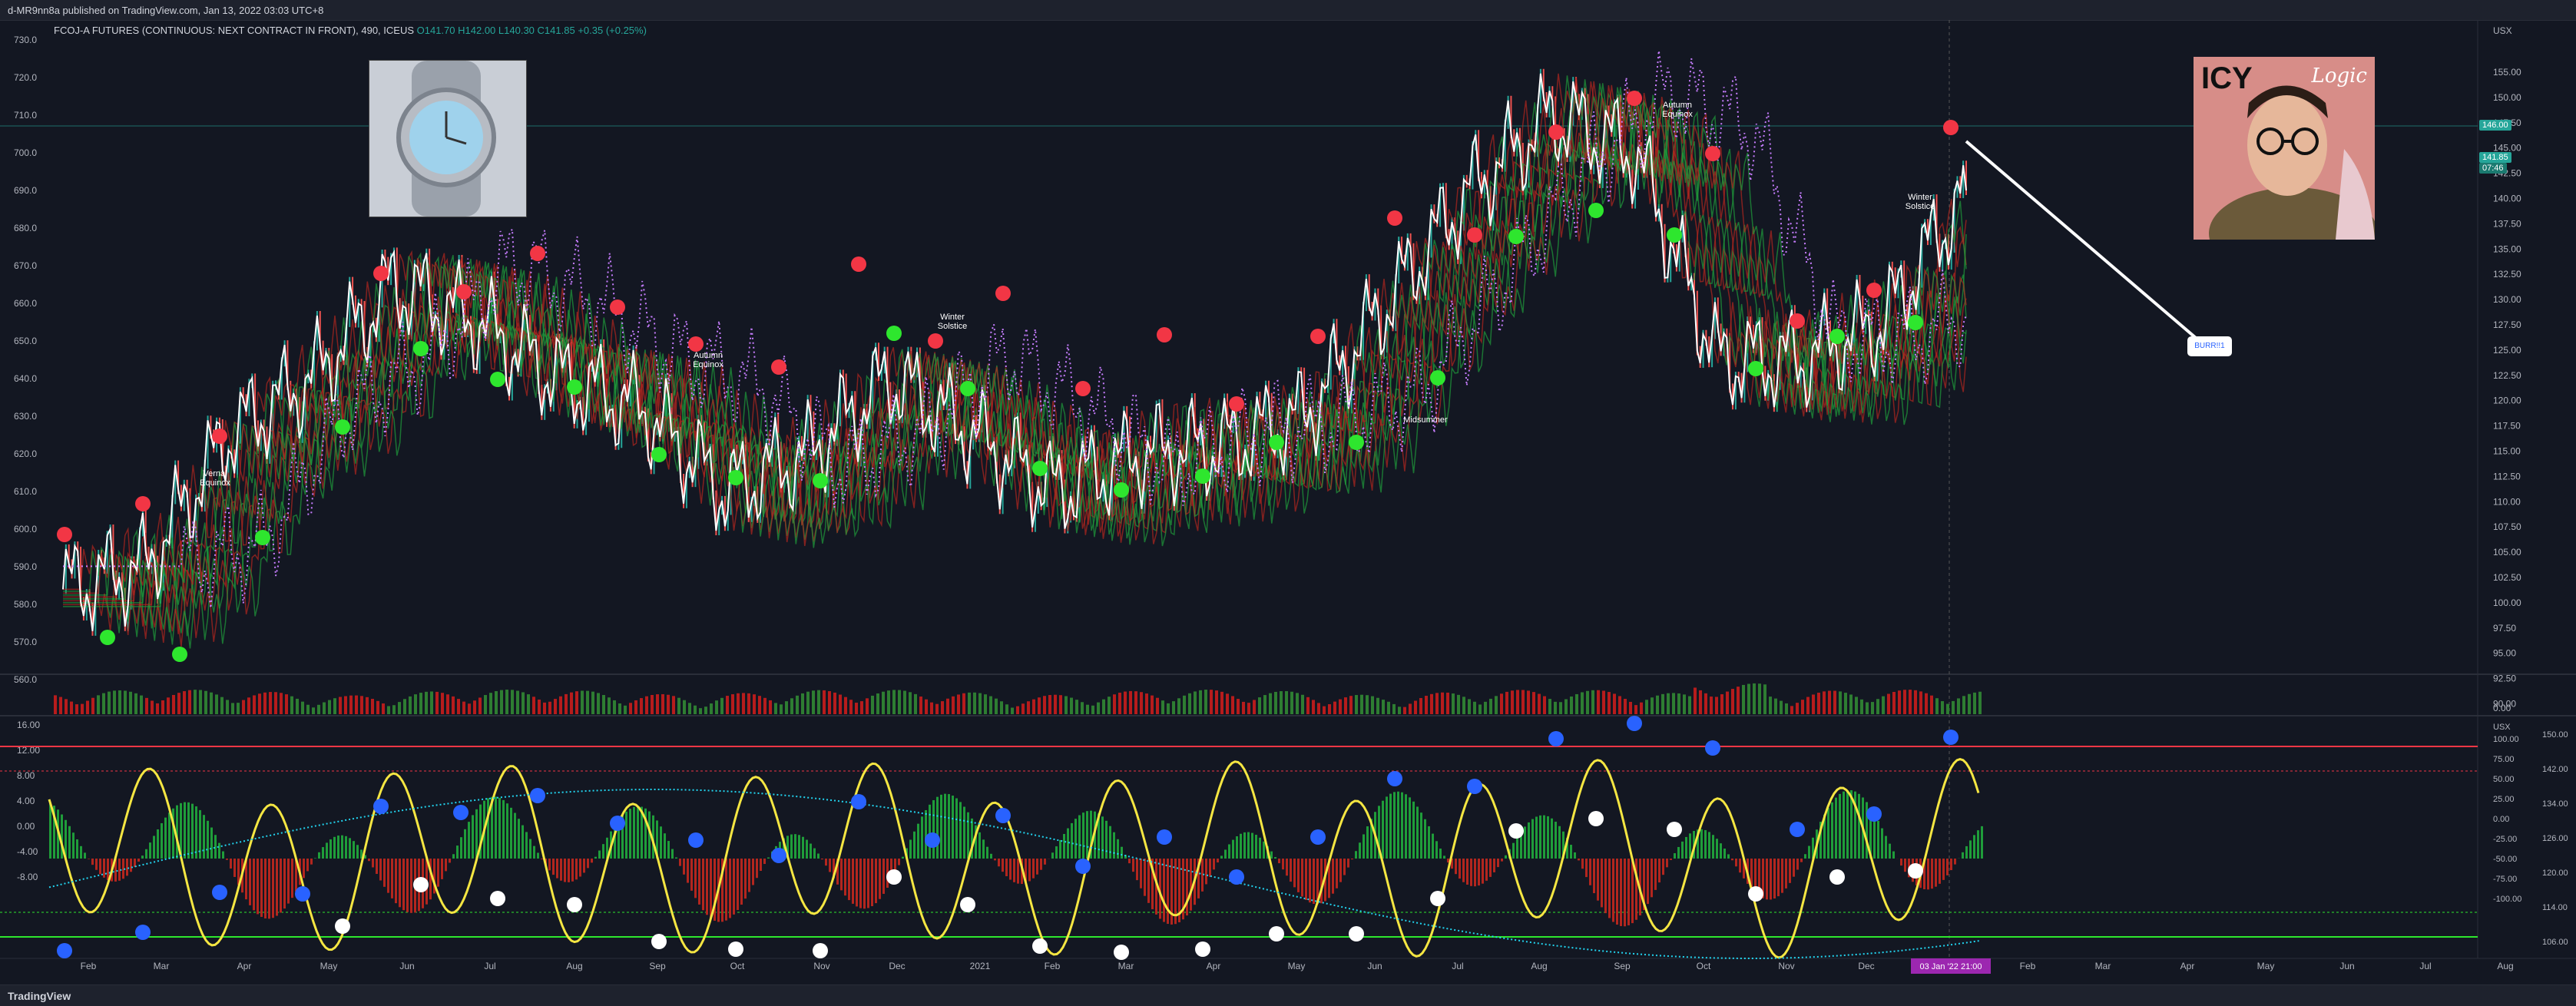 The height and width of the screenshot is (1006, 2576). What do you see at coordinates (2209, 346) in the screenshot?
I see `callout-label: BURR!!1` at bounding box center [2209, 346].